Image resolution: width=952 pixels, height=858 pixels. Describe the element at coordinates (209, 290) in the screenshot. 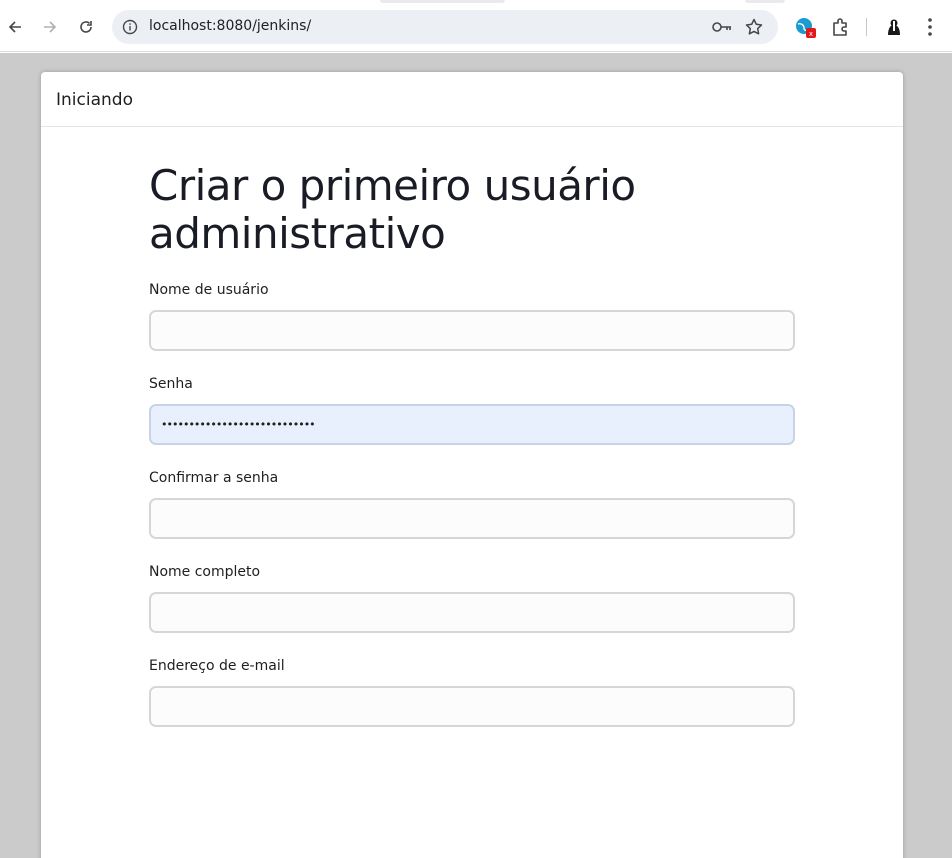

I see `username-label: Nome de usuário` at that location.